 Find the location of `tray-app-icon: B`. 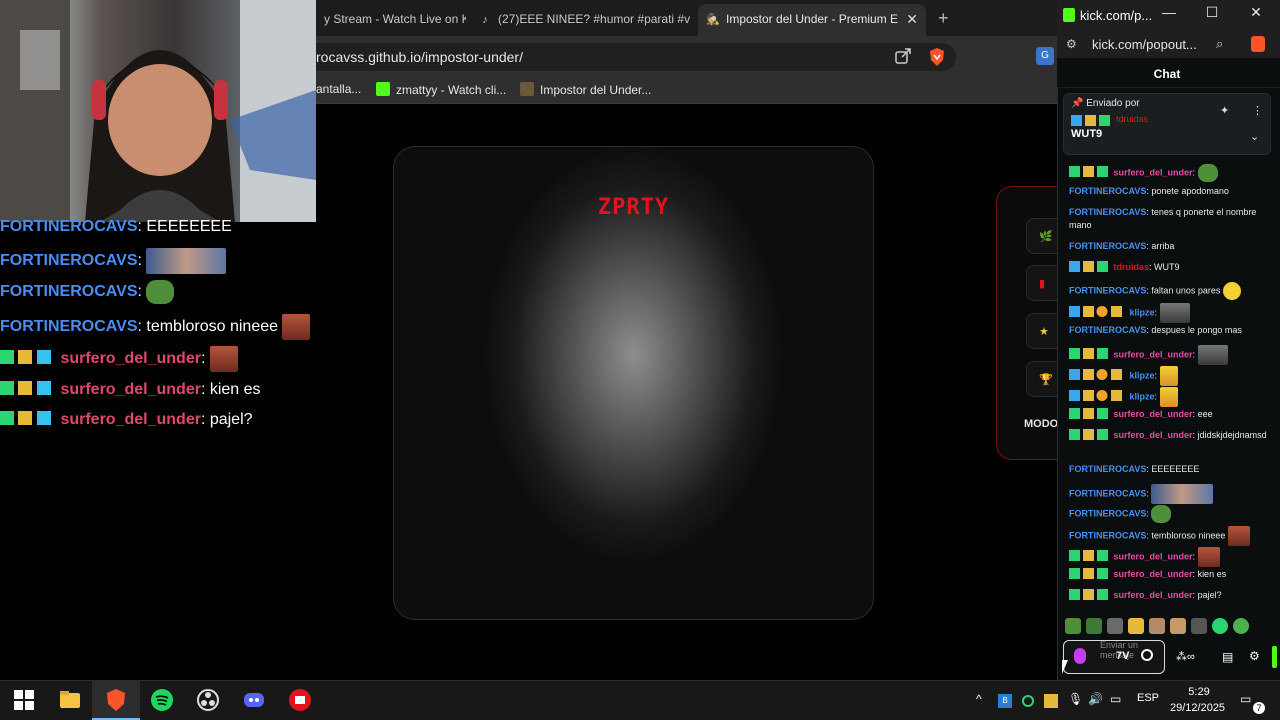

tray-app-icon: B is located at coordinates (1005, 701).